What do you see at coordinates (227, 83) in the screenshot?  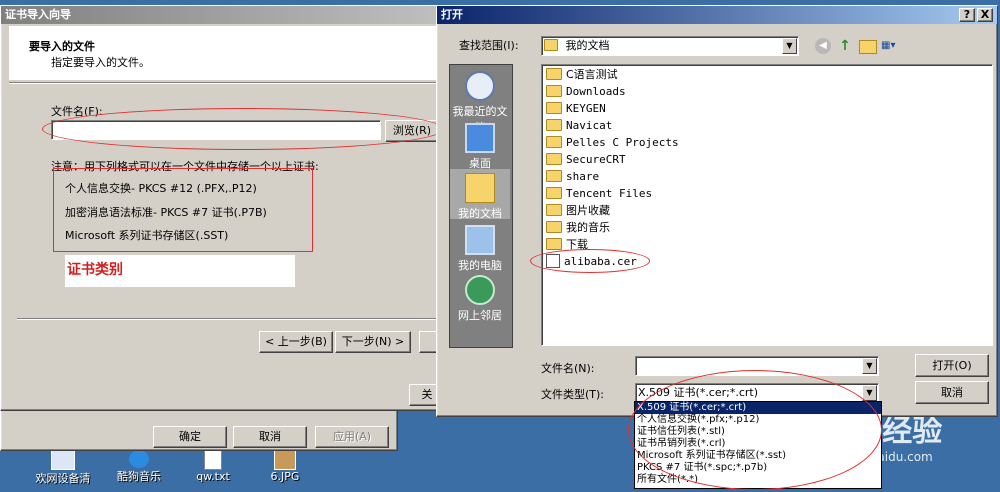 I see `header-separator` at bounding box center [227, 83].